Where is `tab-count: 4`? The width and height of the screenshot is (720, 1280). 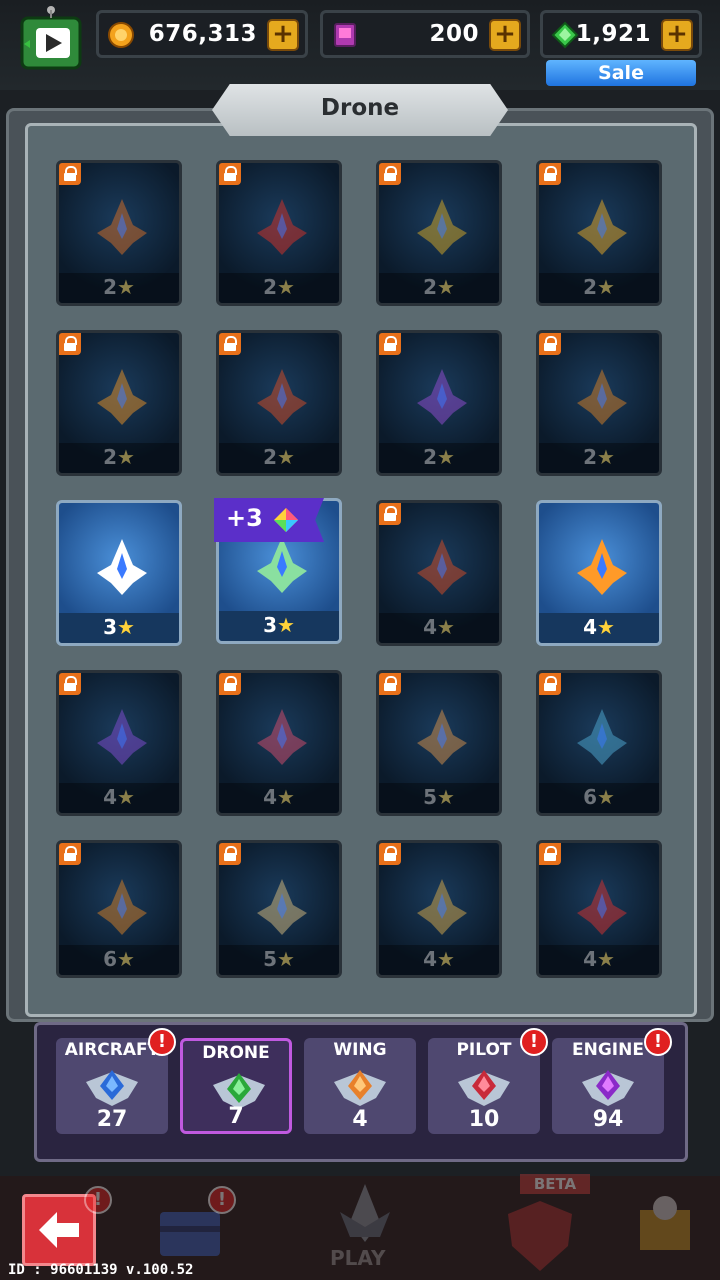
tab-count: 4 is located at coordinates (360, 1119).